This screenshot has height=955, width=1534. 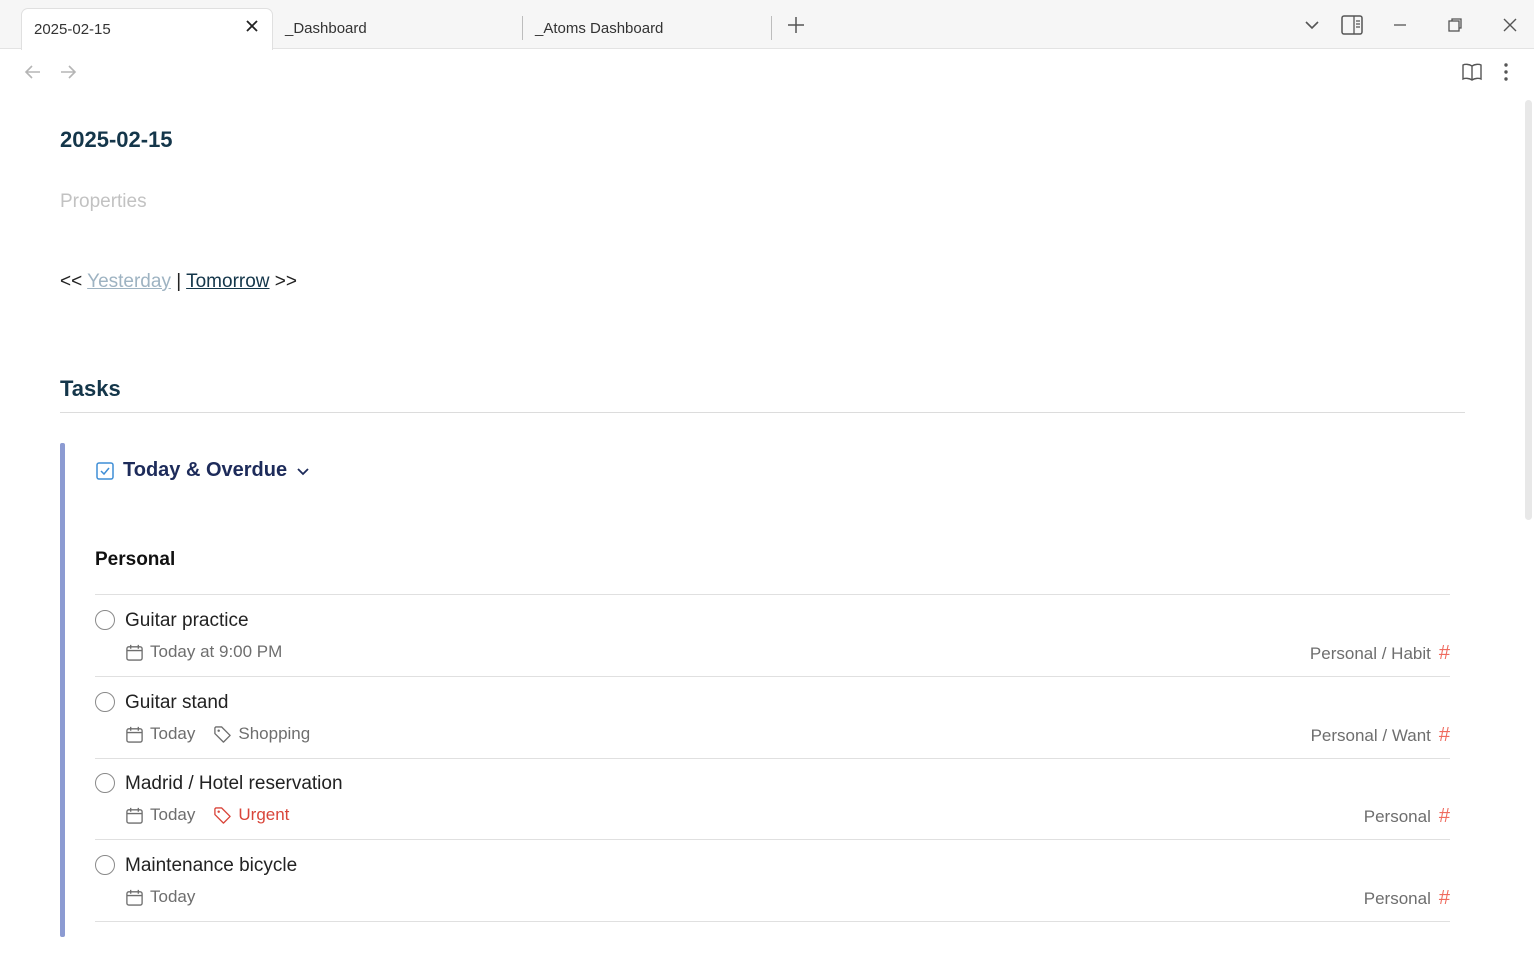 I want to click on task-item: Maintenance bicycle Today Personal #, so click(x=772, y=881).